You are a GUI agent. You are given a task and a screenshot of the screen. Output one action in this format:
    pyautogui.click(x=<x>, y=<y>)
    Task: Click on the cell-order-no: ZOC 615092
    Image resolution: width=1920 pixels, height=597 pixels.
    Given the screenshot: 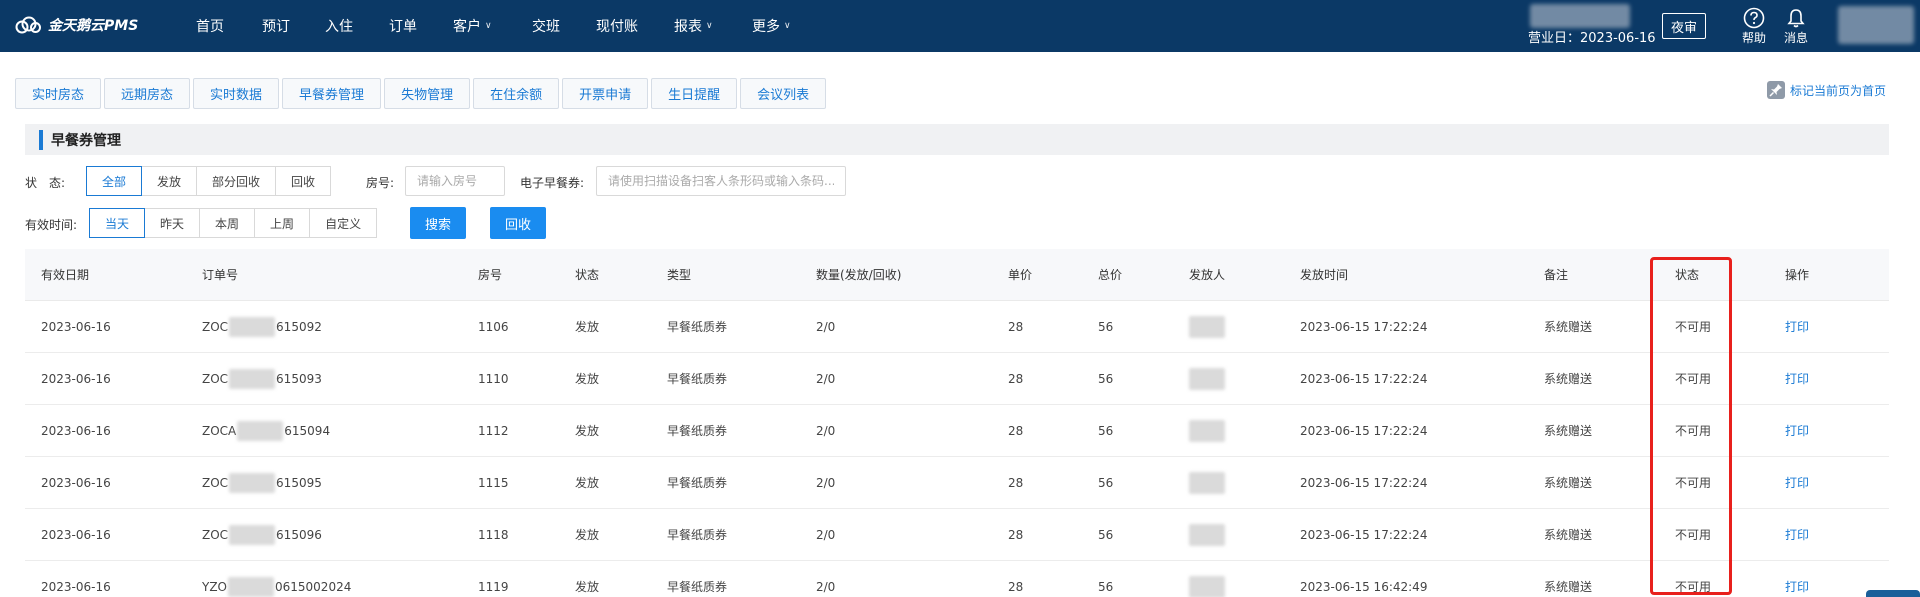 What is the action you would take?
    pyautogui.click(x=262, y=326)
    